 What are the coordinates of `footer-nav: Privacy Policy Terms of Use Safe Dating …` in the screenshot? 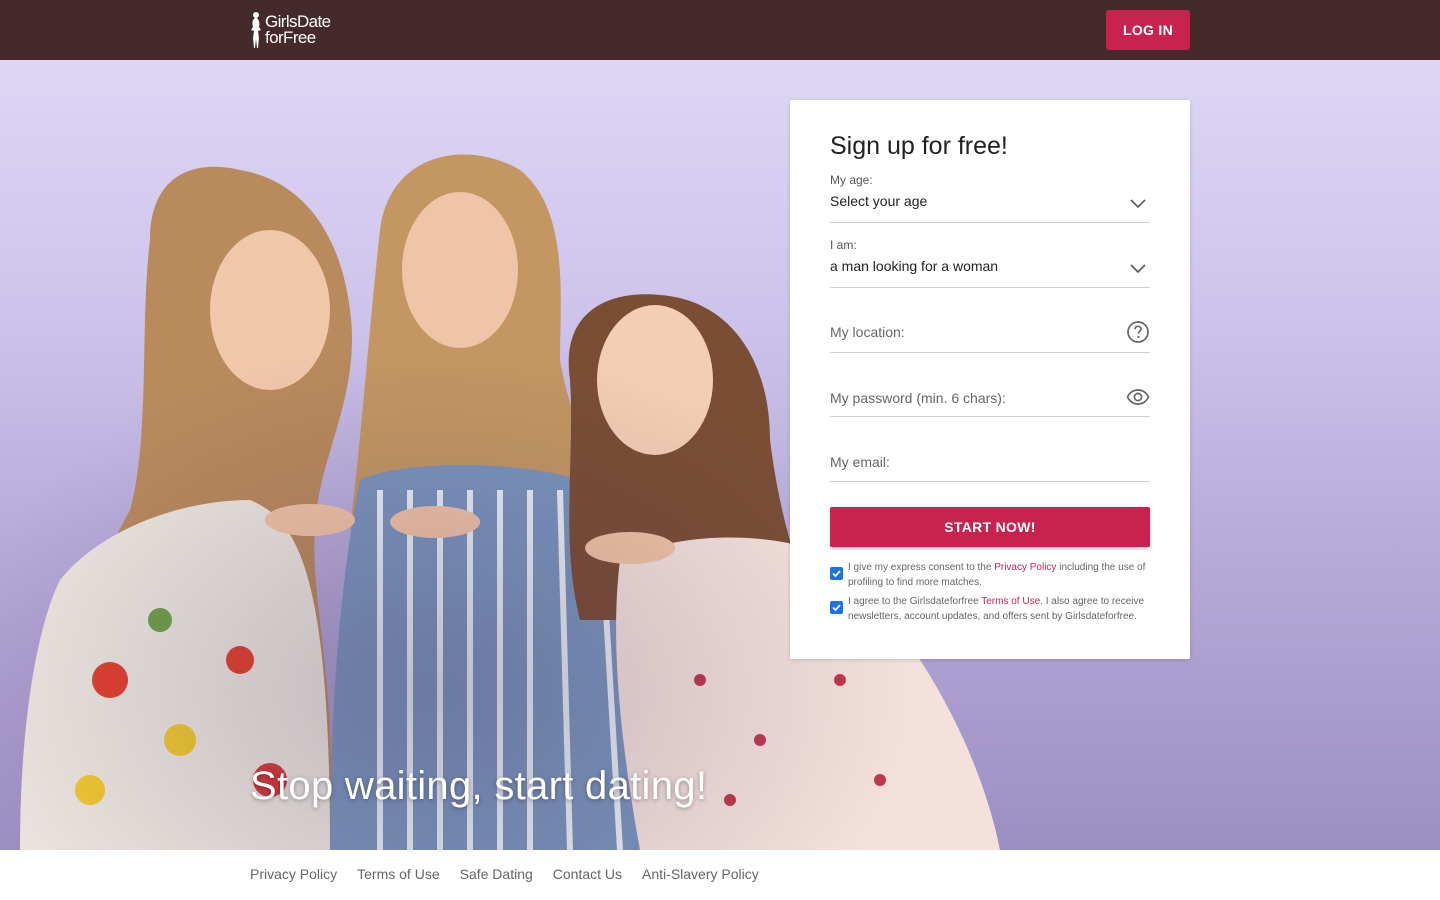 It's located at (504, 874).